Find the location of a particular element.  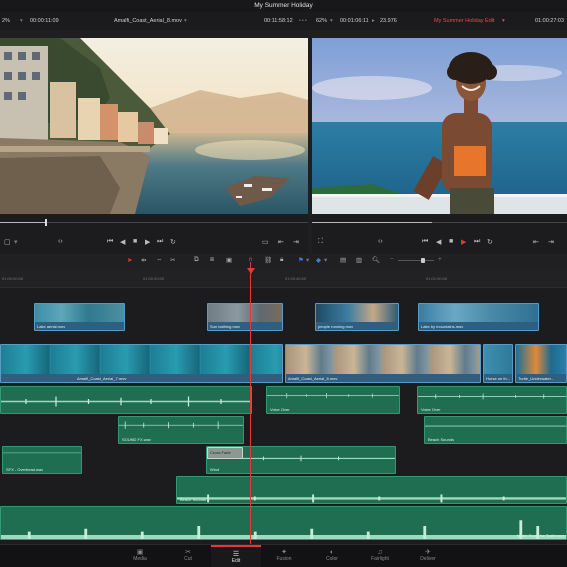

ruler-tick: 01:01:00:00 is located at coordinates (437, 278).